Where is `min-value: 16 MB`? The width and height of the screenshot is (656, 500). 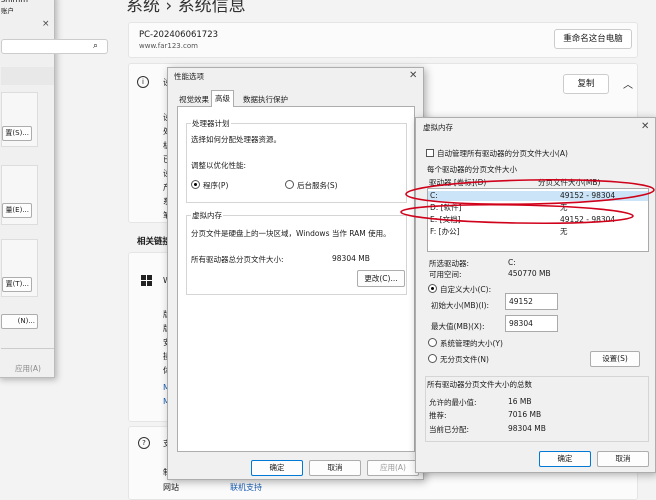
min-value: 16 MB is located at coordinates (520, 401).